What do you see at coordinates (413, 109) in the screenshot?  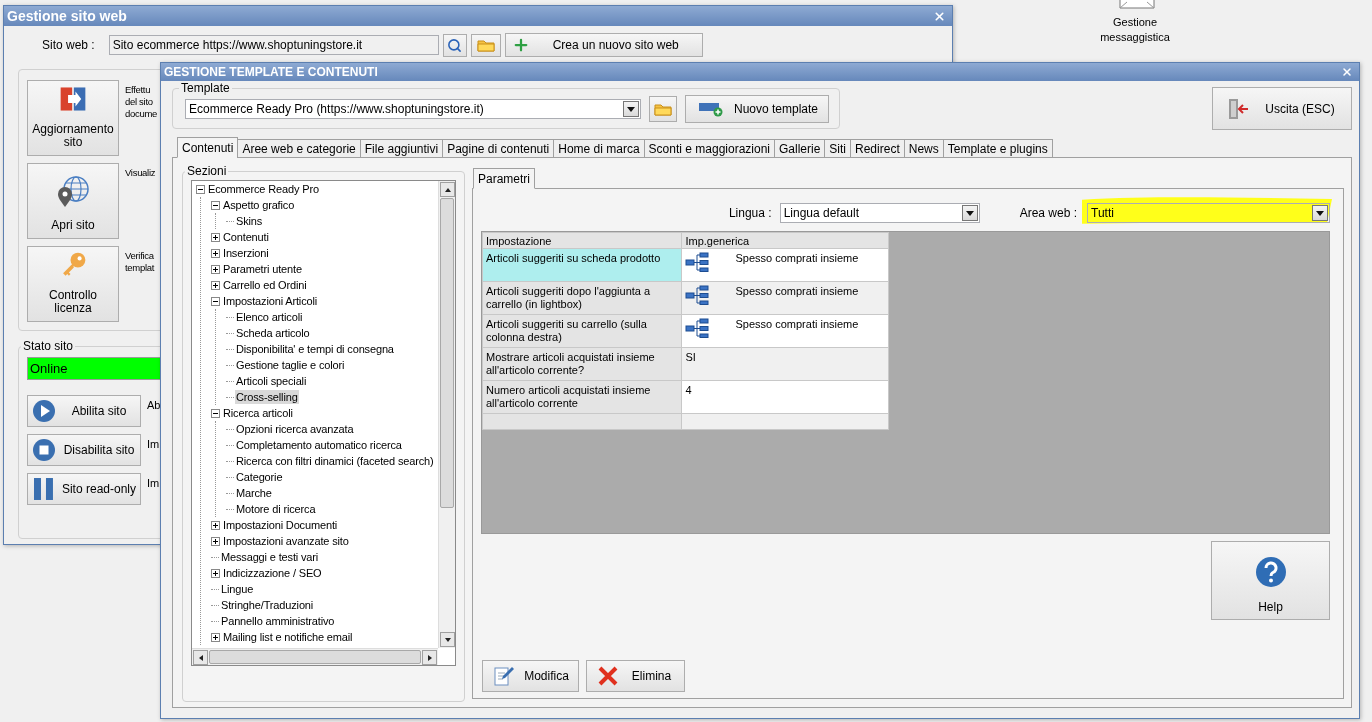 I see `template-select: Ecommerce Ready Pro (https://www.shoptuningstore.it)` at bounding box center [413, 109].